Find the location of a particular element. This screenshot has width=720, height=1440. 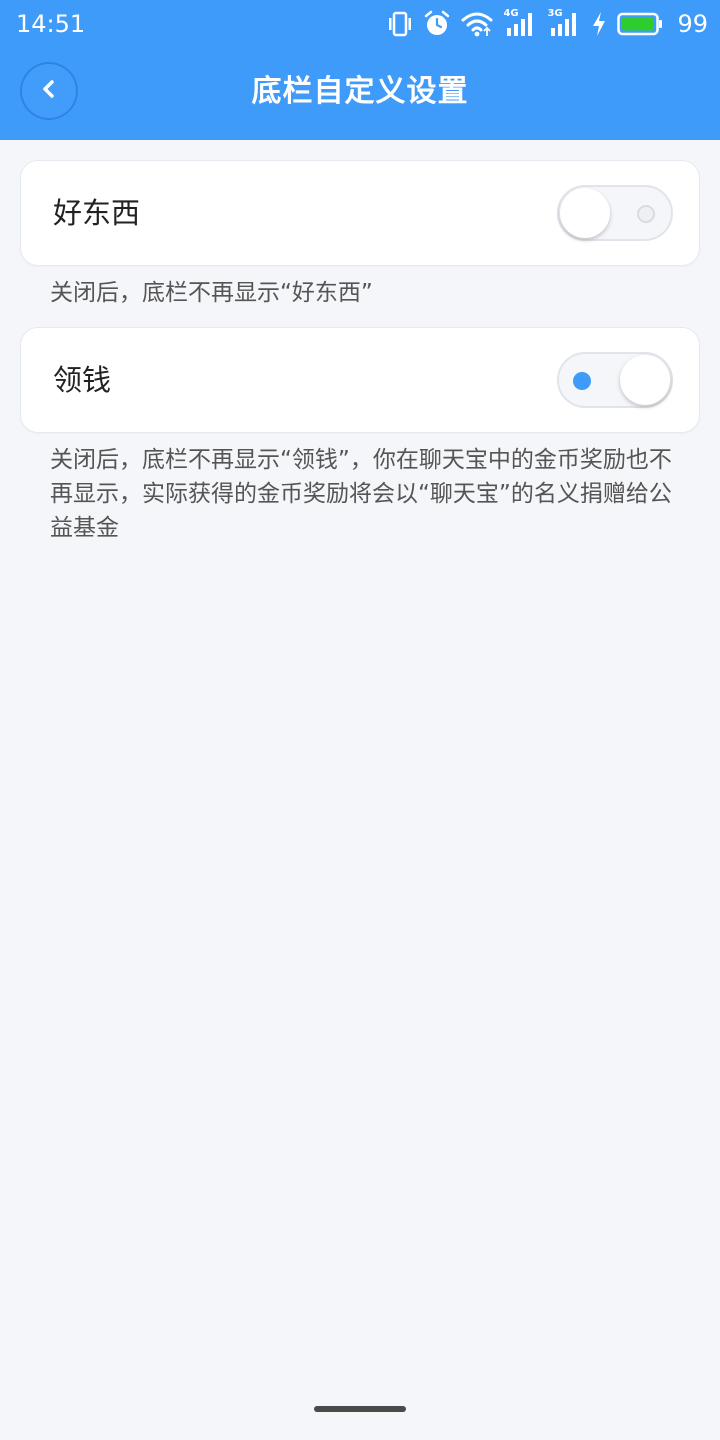

nav-bar: 底栏自定义设置 is located at coordinates (360, 94).